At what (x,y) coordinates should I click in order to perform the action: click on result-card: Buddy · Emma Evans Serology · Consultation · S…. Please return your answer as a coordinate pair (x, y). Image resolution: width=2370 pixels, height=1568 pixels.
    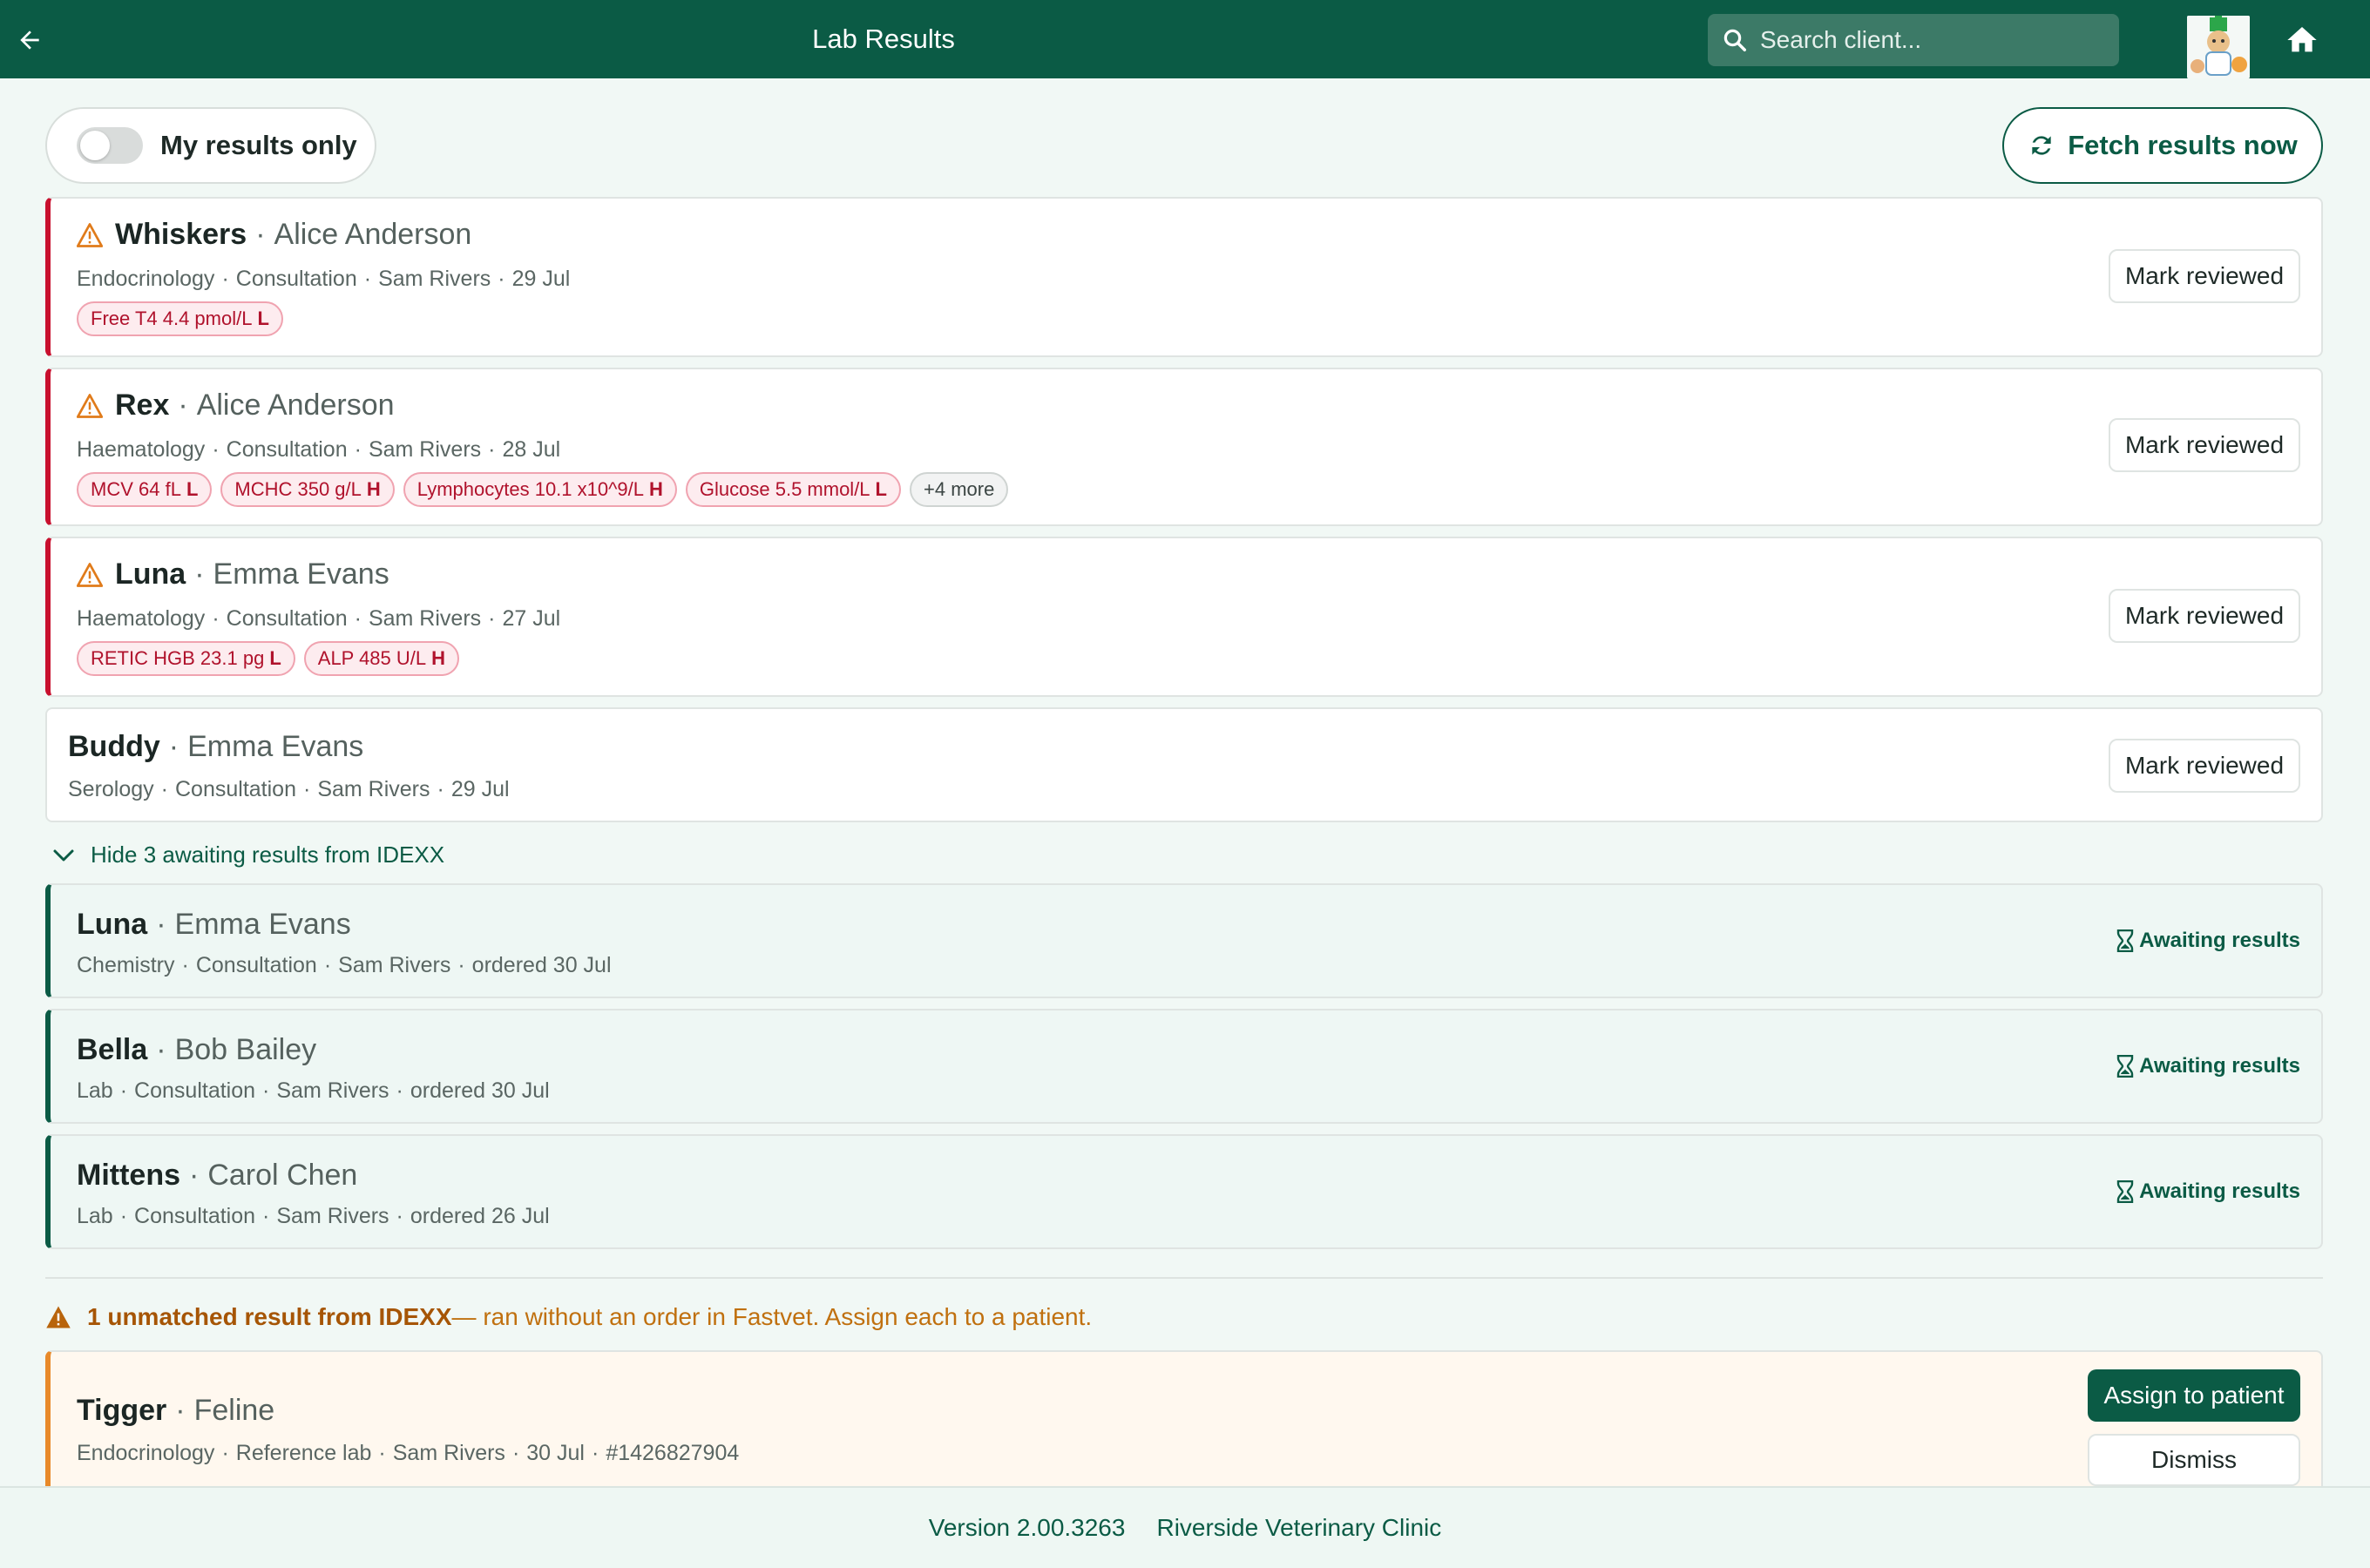
    Looking at the image, I should click on (1184, 764).